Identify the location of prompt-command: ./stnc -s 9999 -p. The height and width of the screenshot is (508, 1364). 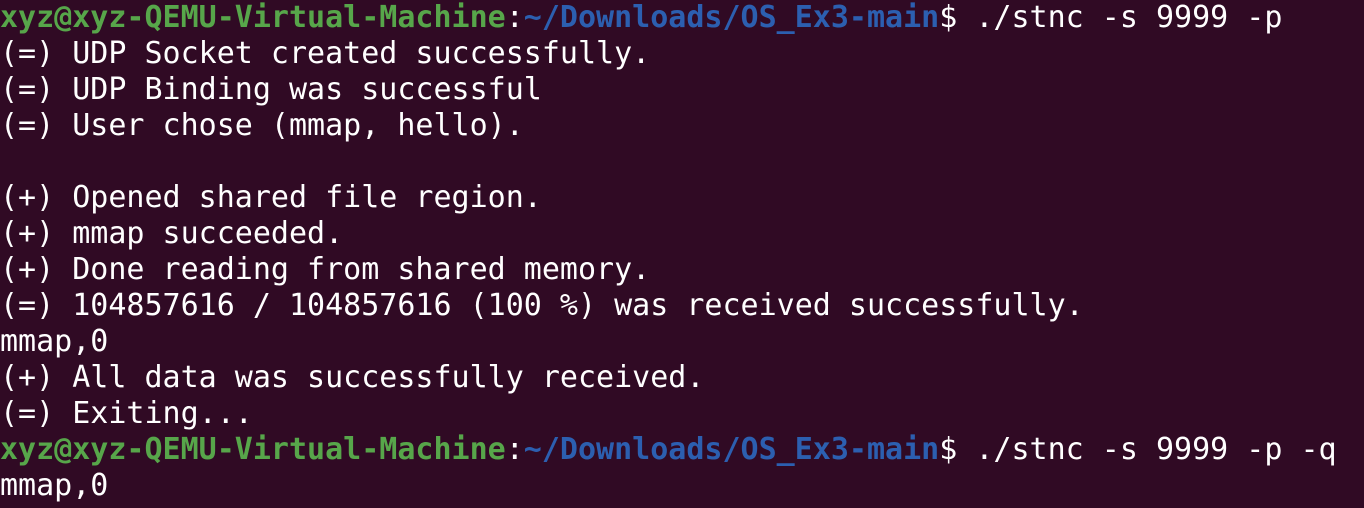
(1120, 17).